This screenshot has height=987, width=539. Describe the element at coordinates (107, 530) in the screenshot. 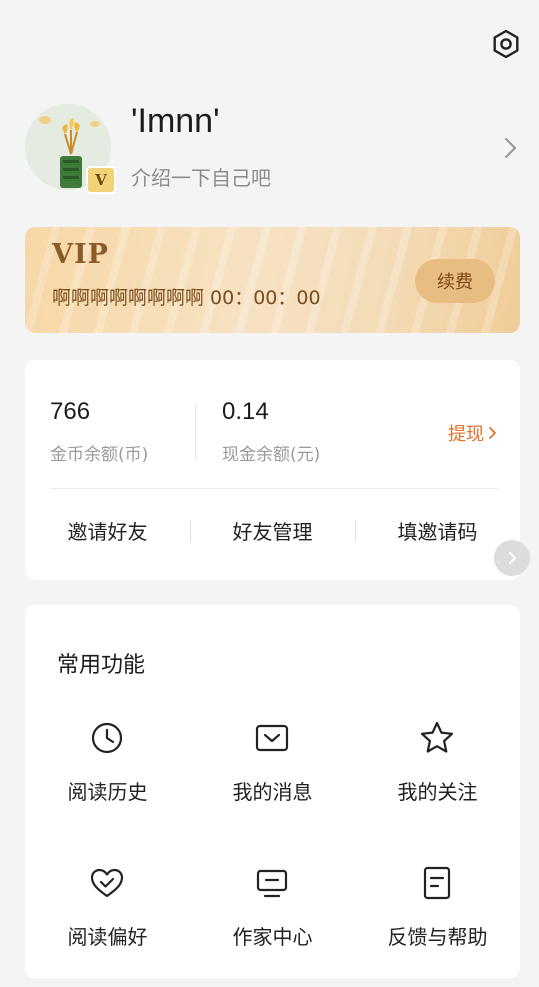

I see `invite-friends-button: 邀请好友` at that location.